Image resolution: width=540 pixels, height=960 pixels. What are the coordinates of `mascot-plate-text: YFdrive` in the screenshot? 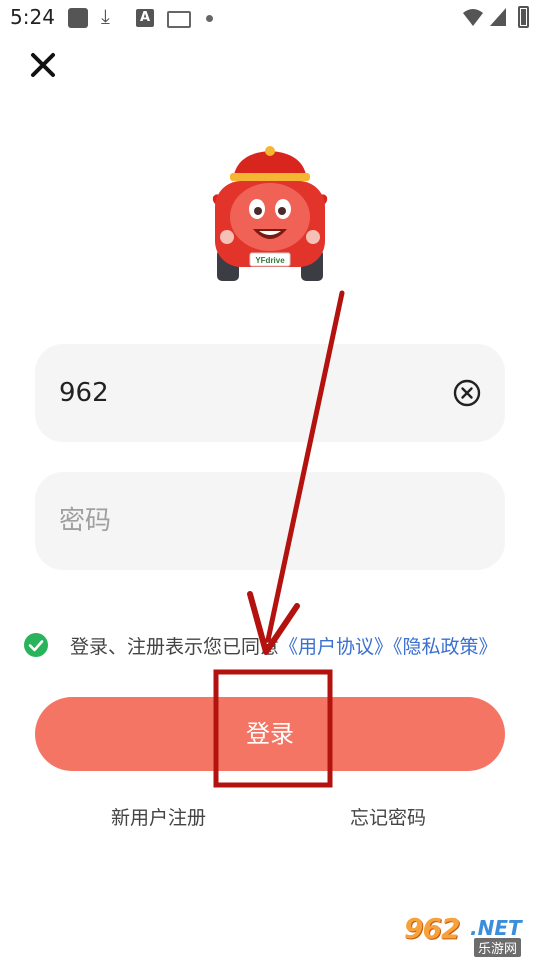 It's located at (270, 260).